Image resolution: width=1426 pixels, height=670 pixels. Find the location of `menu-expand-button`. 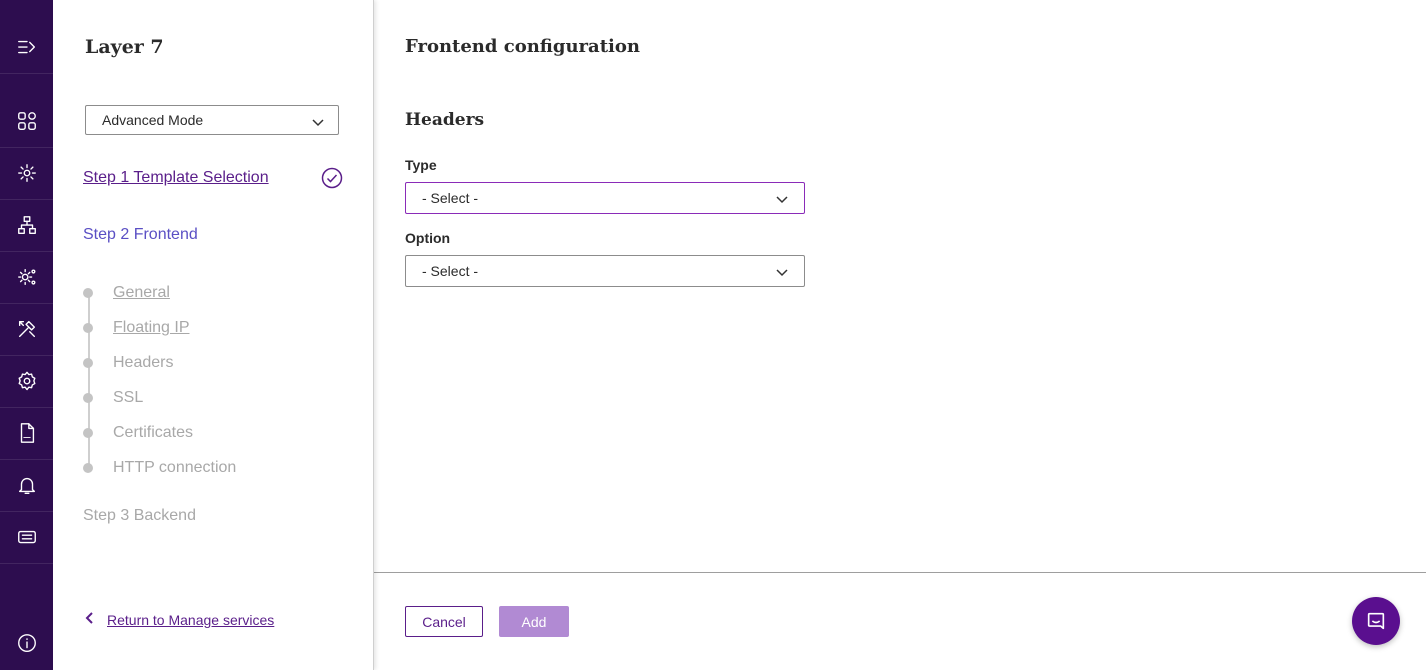

menu-expand-button is located at coordinates (26, 47).